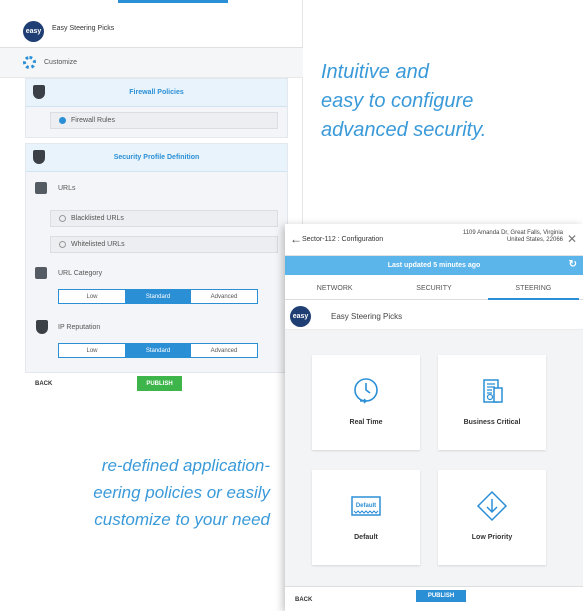  What do you see at coordinates (164, 120) in the screenshot?
I see `firewall-rules-row: Firewall Rules` at bounding box center [164, 120].